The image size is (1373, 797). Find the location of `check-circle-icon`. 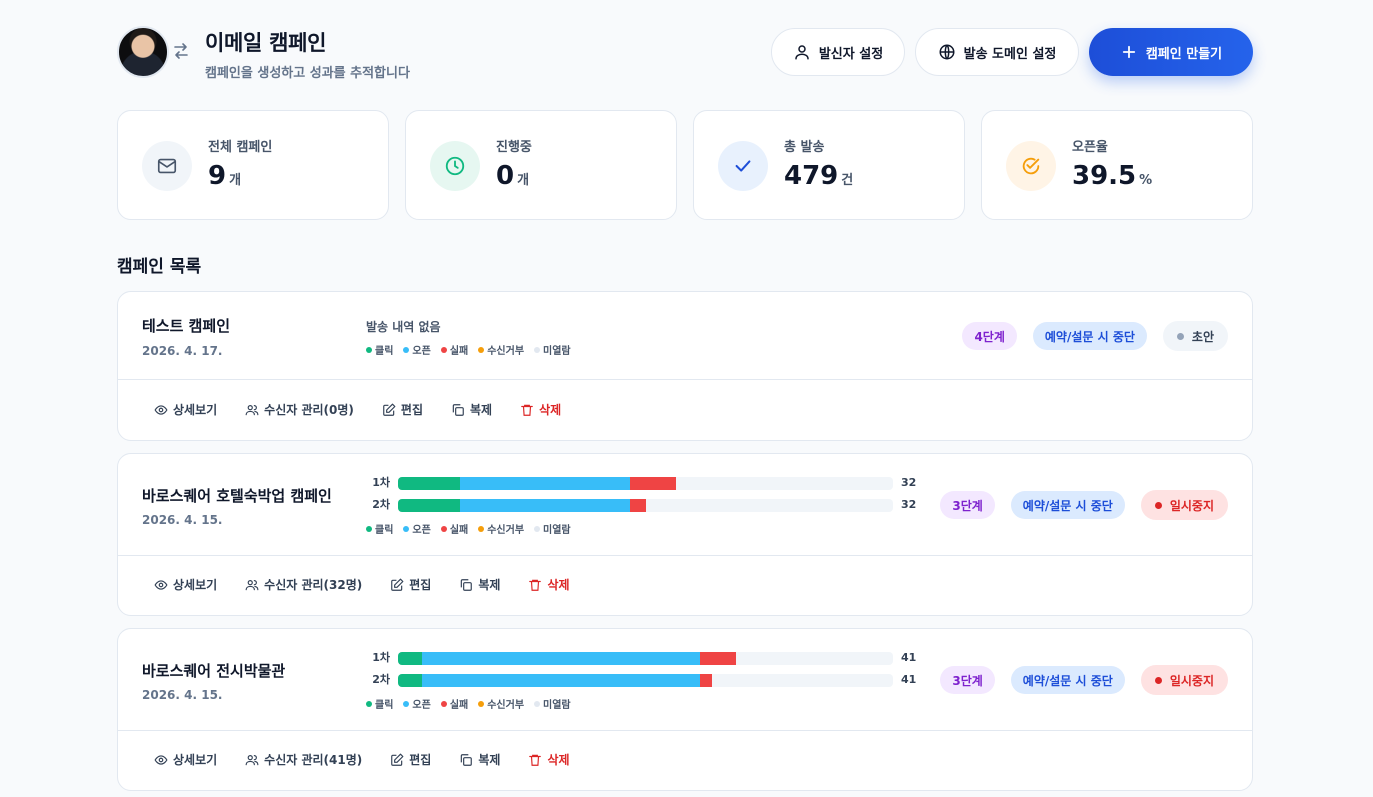

check-circle-icon is located at coordinates (1031, 166).